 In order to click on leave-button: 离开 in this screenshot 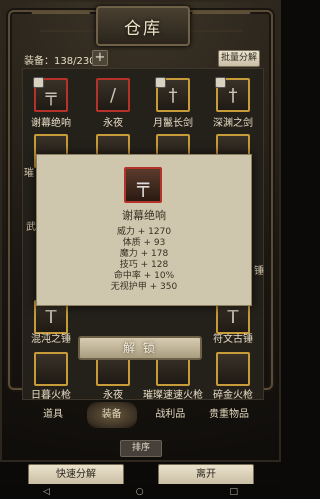, I will do `click(206, 475)`.